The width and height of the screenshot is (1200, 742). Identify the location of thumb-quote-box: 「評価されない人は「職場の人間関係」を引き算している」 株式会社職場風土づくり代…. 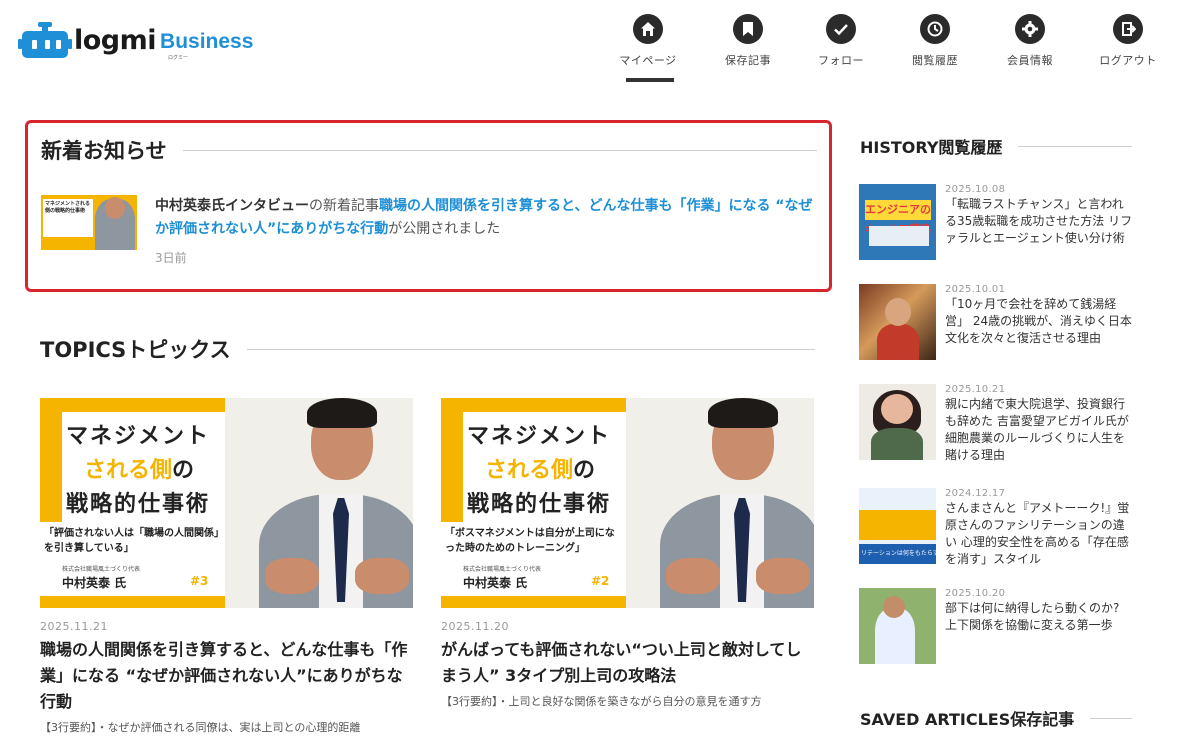
(132, 559).